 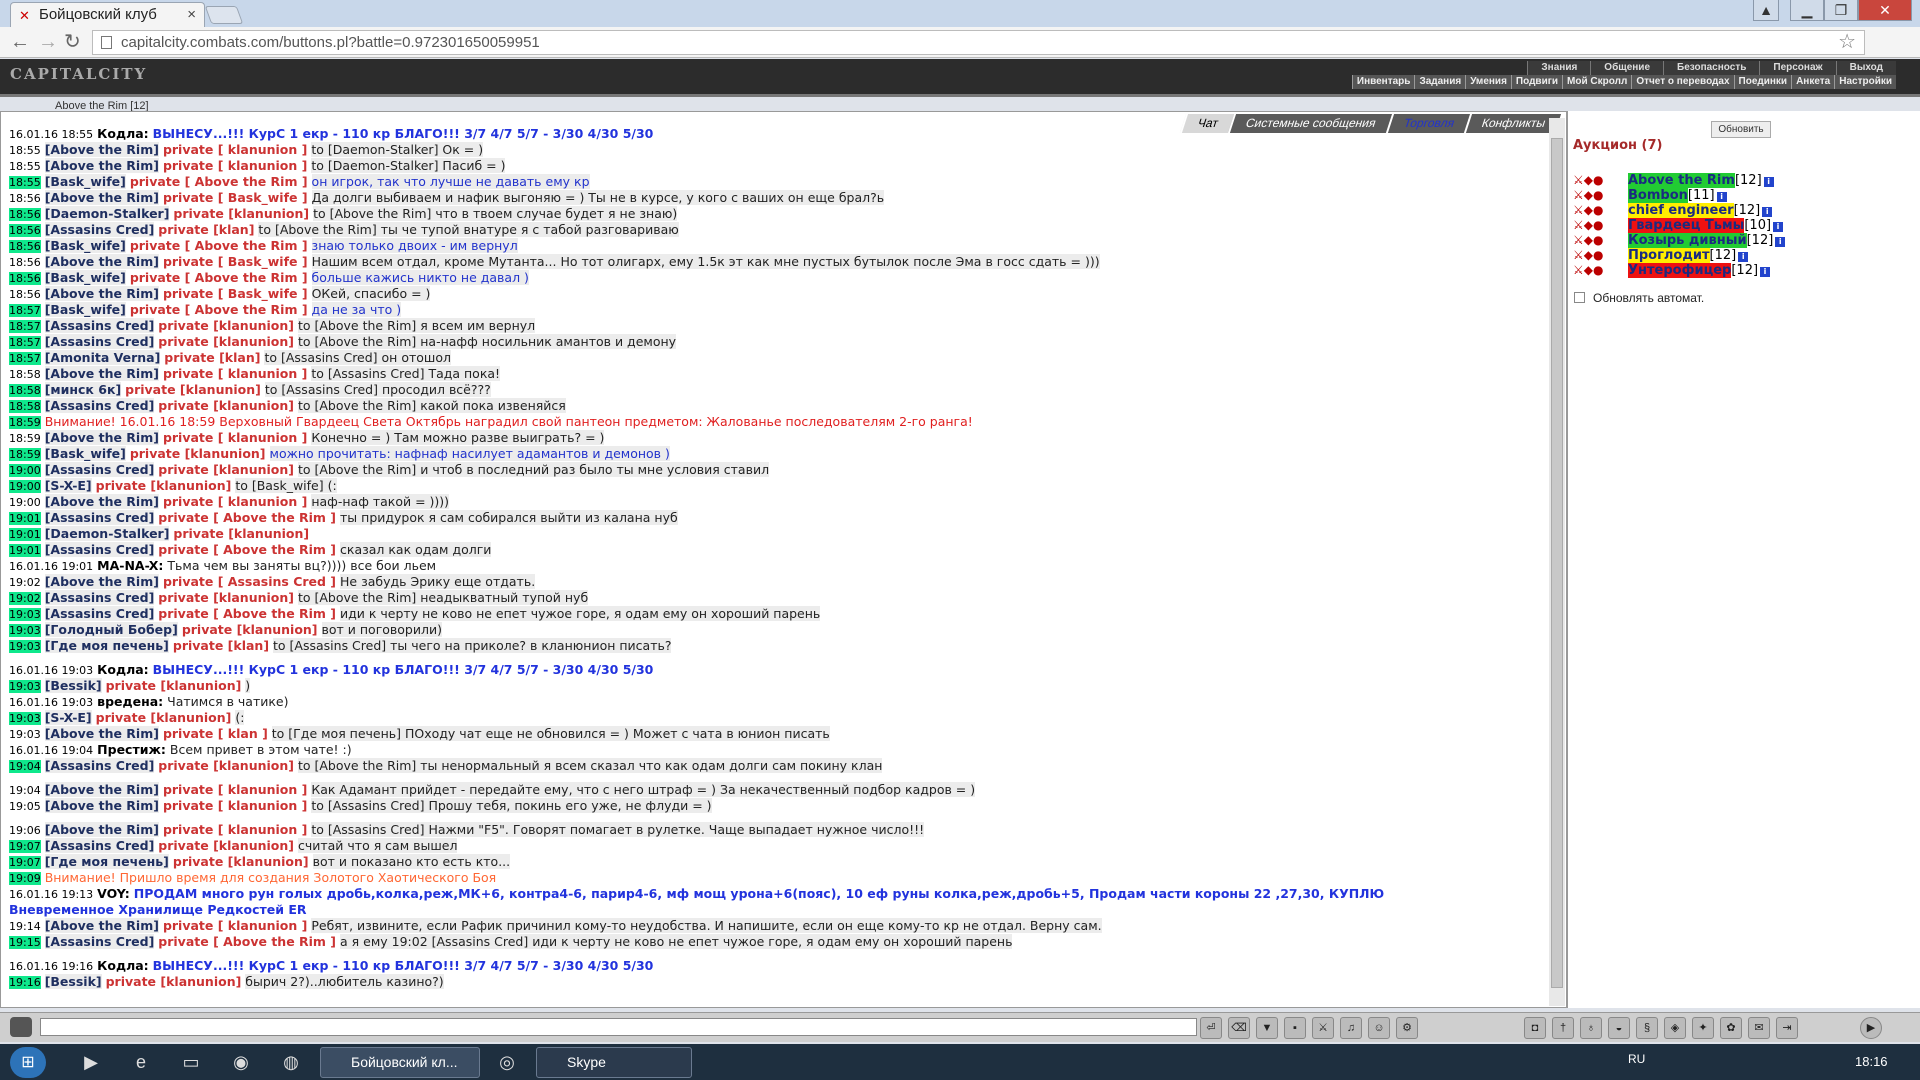 I want to click on exit-icon: ⇥, so click(x=1787, y=1028).